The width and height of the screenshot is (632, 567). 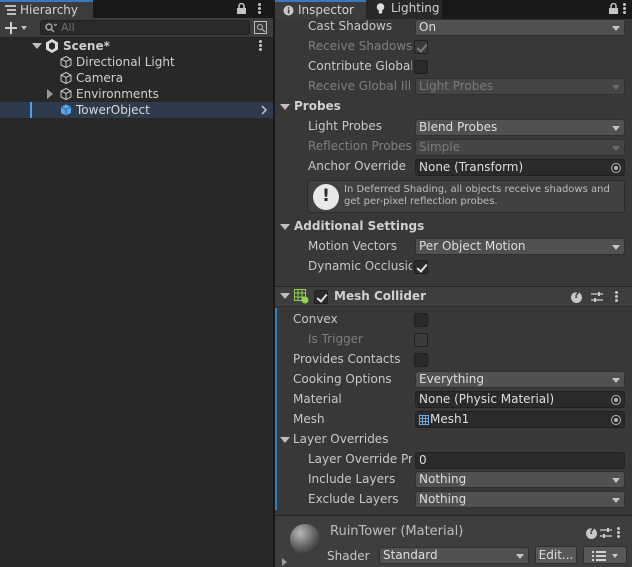 I want to click on probes-section-header: Probes, so click(x=453, y=107).